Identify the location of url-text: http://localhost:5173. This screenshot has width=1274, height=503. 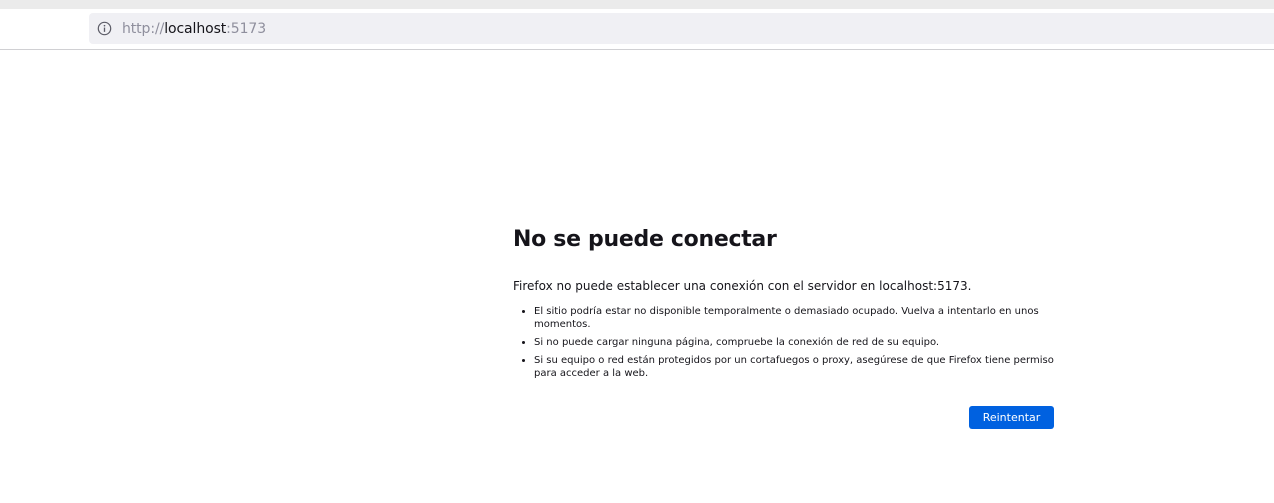
(194, 29).